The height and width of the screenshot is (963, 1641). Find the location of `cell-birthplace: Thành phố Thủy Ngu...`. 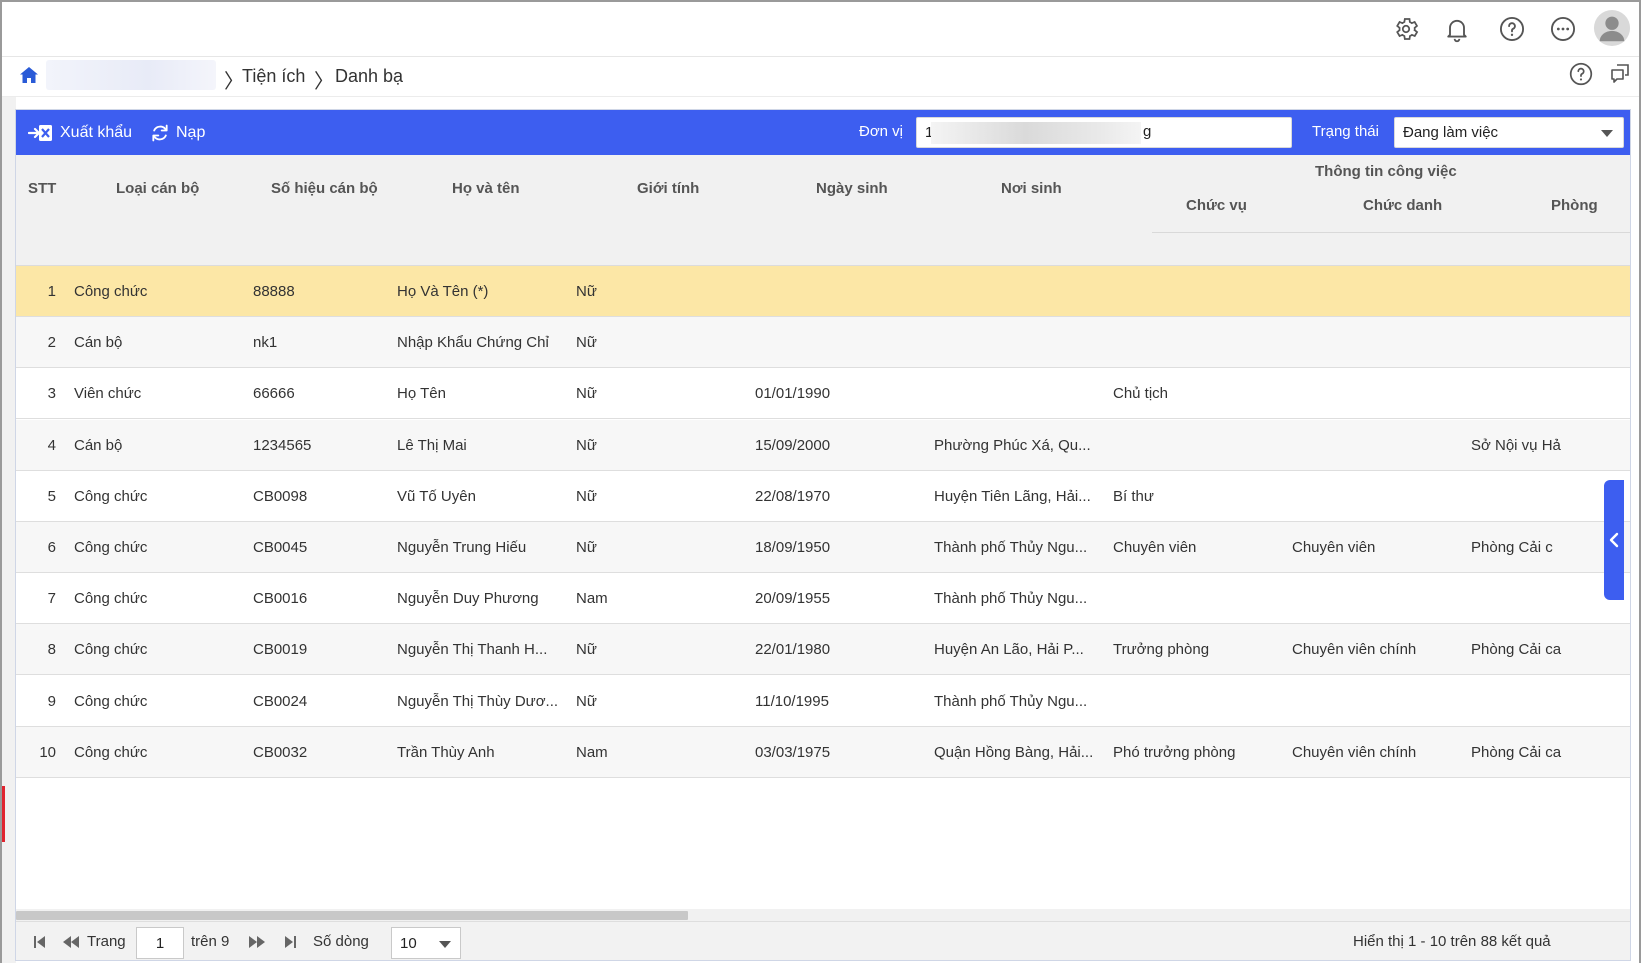

cell-birthplace: Thành phố Thủy Ngu... is located at coordinates (1011, 701).